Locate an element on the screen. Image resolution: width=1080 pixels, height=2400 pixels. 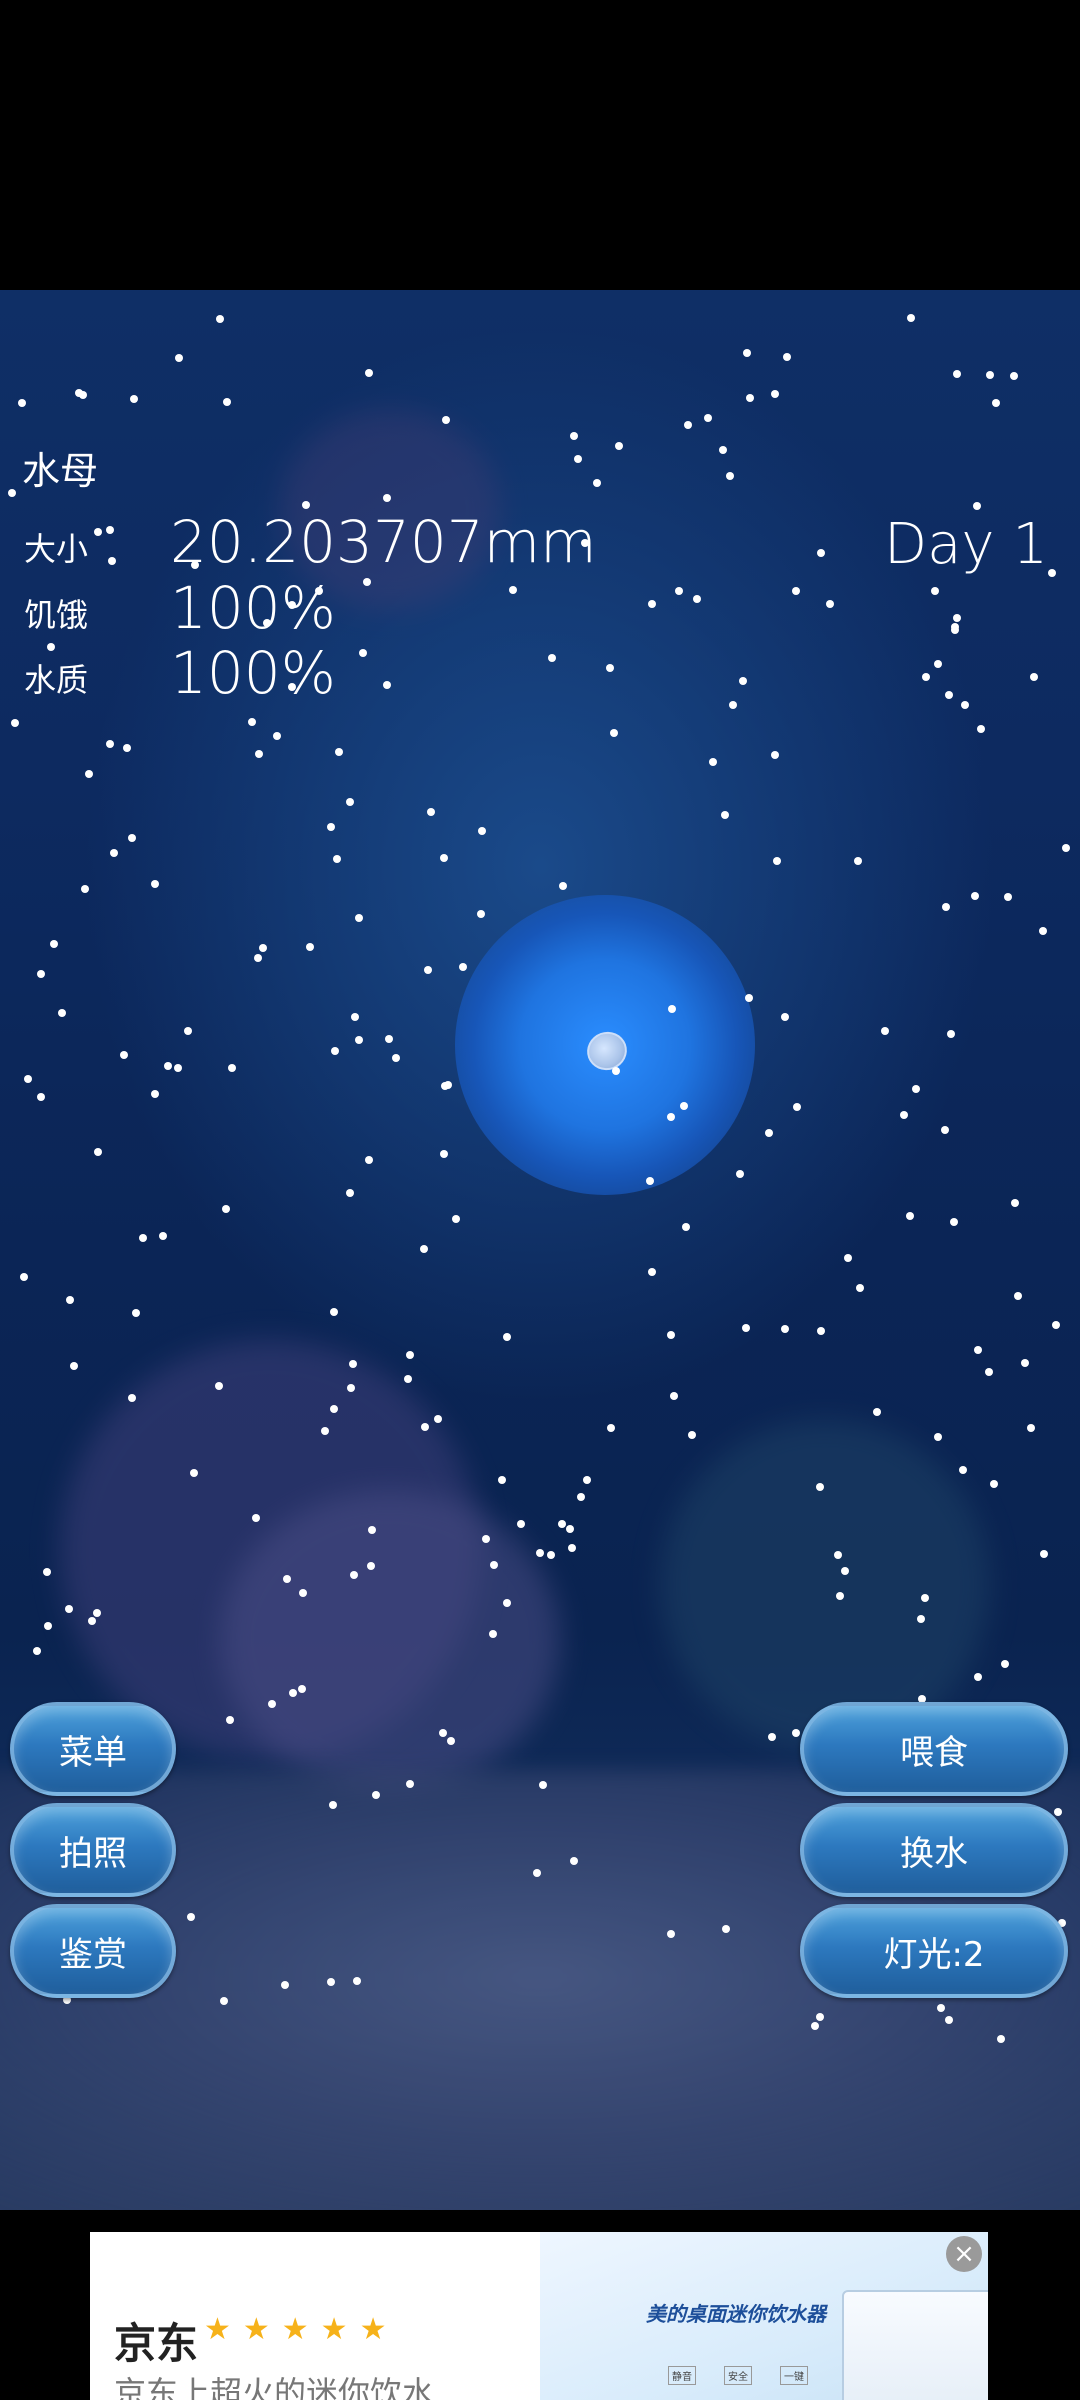
change-water-button: 换水 is located at coordinates (934, 1850).